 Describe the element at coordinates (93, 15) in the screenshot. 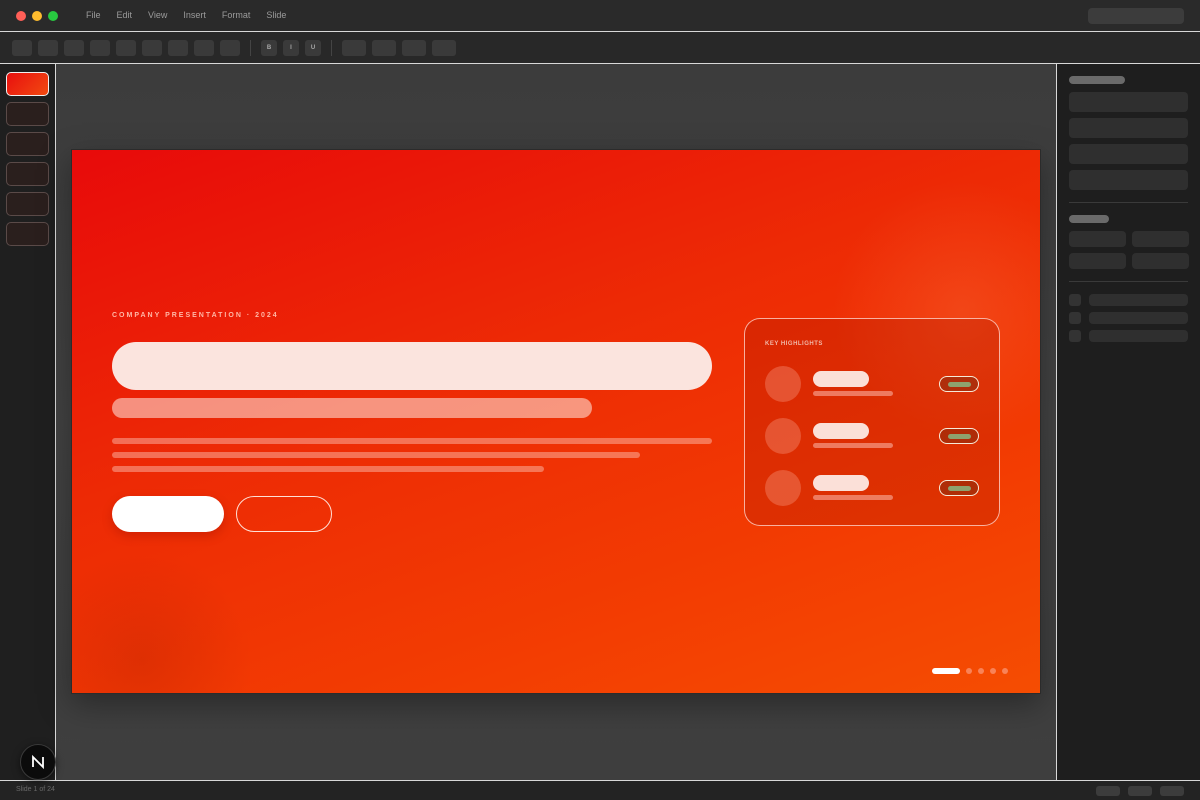

I see `menu-file: File` at that location.